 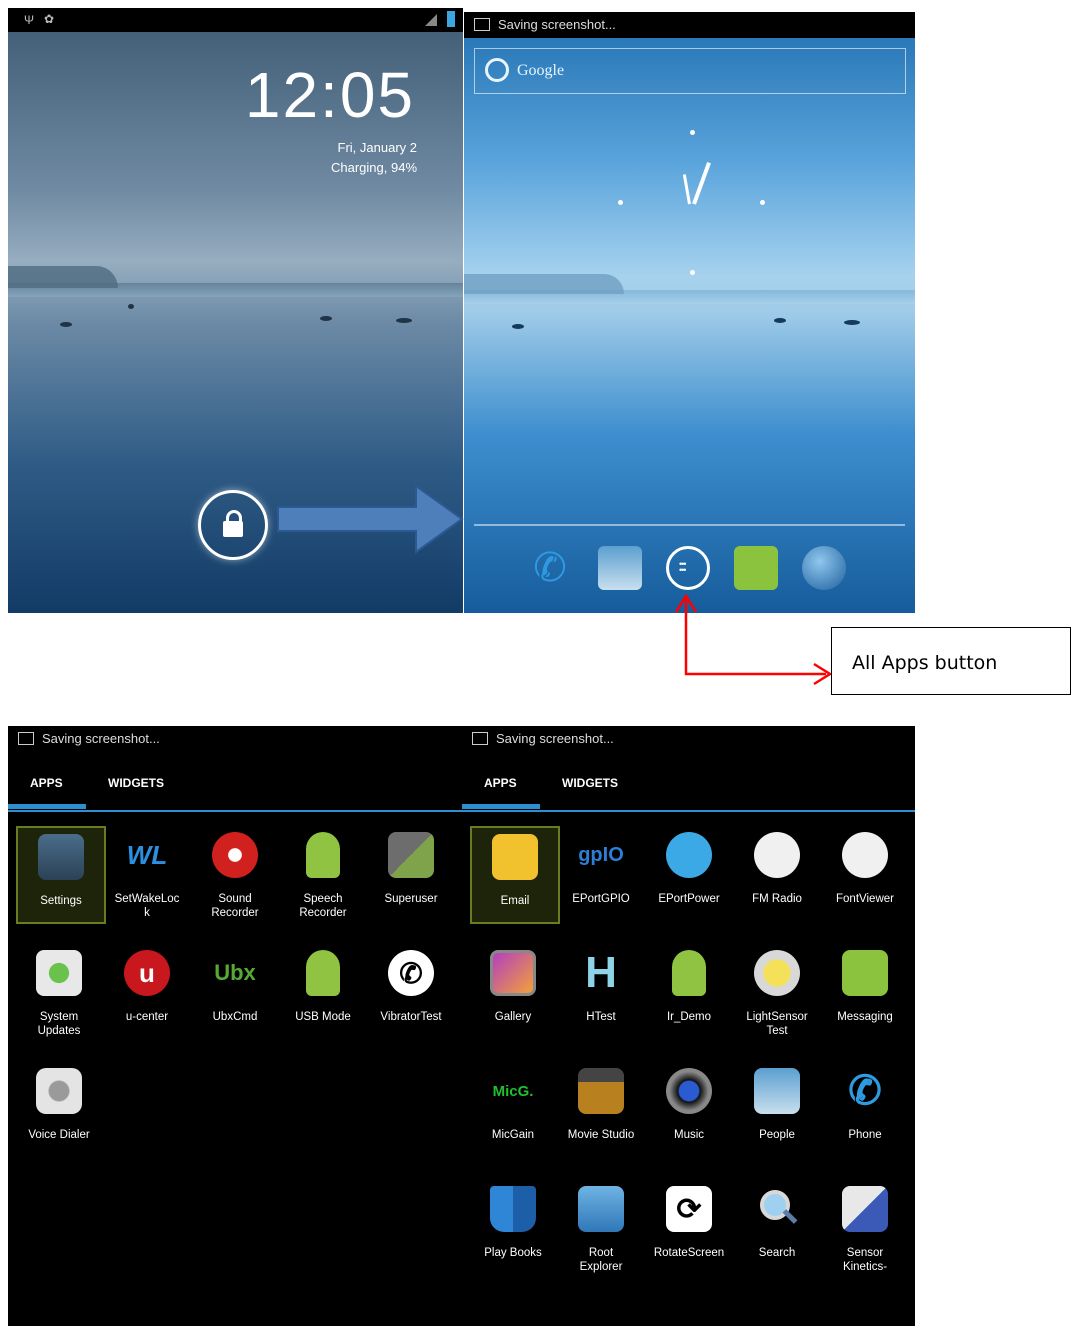 I want to click on app-email: Email, so click(x=515, y=875).